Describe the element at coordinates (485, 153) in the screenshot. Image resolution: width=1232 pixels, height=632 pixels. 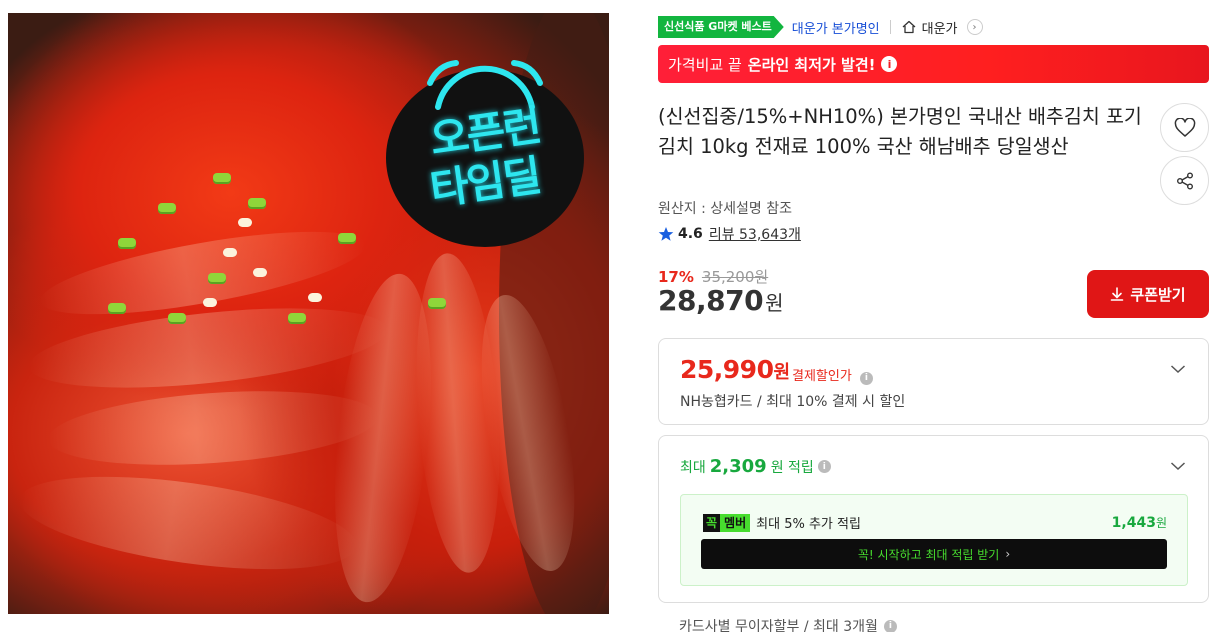
I see `open-run-timedeal-badge: 오픈런 타임딜` at that location.